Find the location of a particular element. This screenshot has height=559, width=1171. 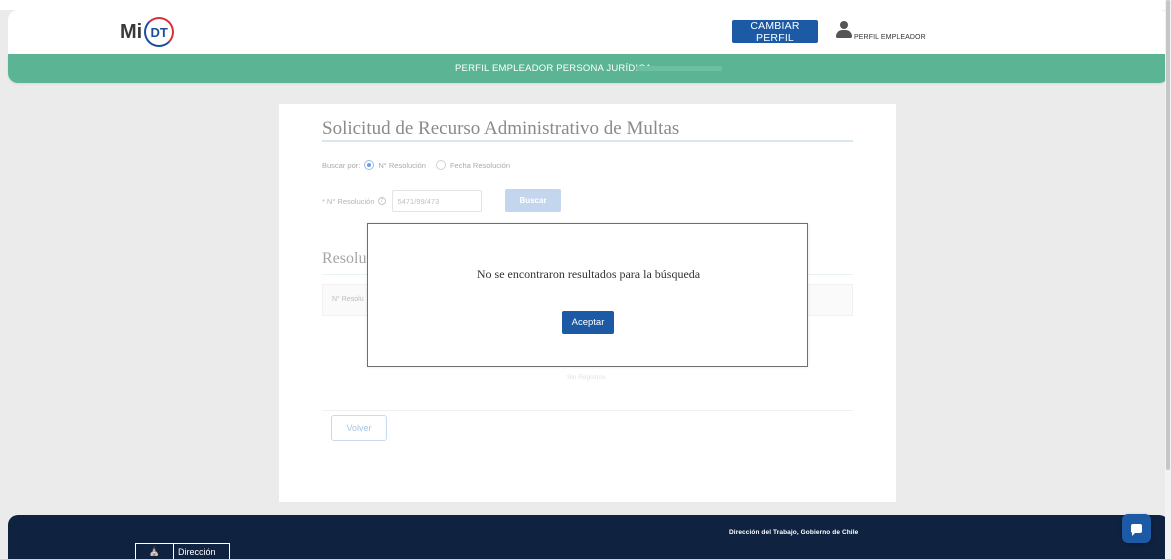

header: Mi DT CAMBIAR PERFIL PERFIL EMPLEADOR is located at coordinates (588, 32).